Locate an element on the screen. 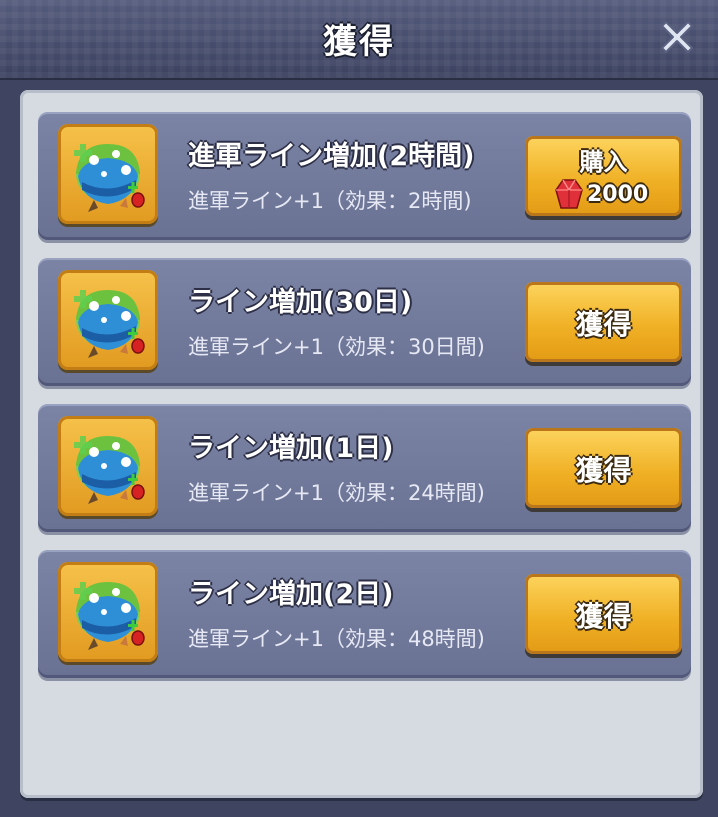 The height and width of the screenshot is (817, 718). item-row: ライン増加(2日) 進軍ライン+1（効果：48時間) 獲得 is located at coordinates (364, 614).